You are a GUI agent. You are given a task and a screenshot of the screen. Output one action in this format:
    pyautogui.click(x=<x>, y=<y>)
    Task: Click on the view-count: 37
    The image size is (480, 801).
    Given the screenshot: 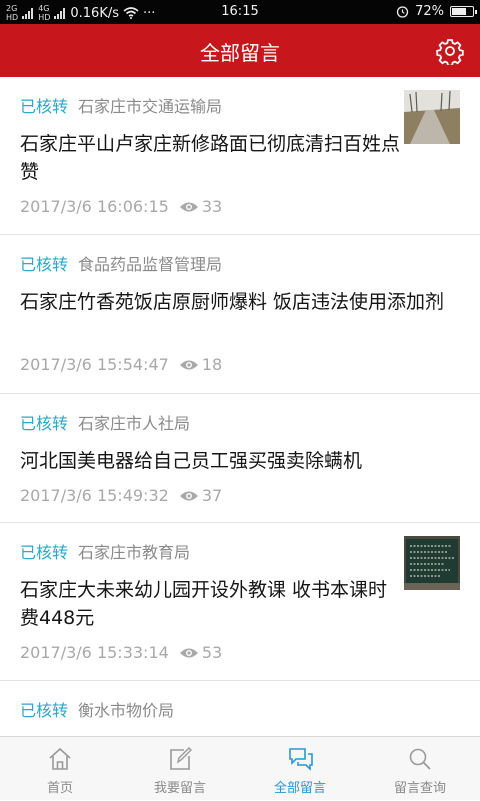 What is the action you would take?
    pyautogui.click(x=200, y=495)
    